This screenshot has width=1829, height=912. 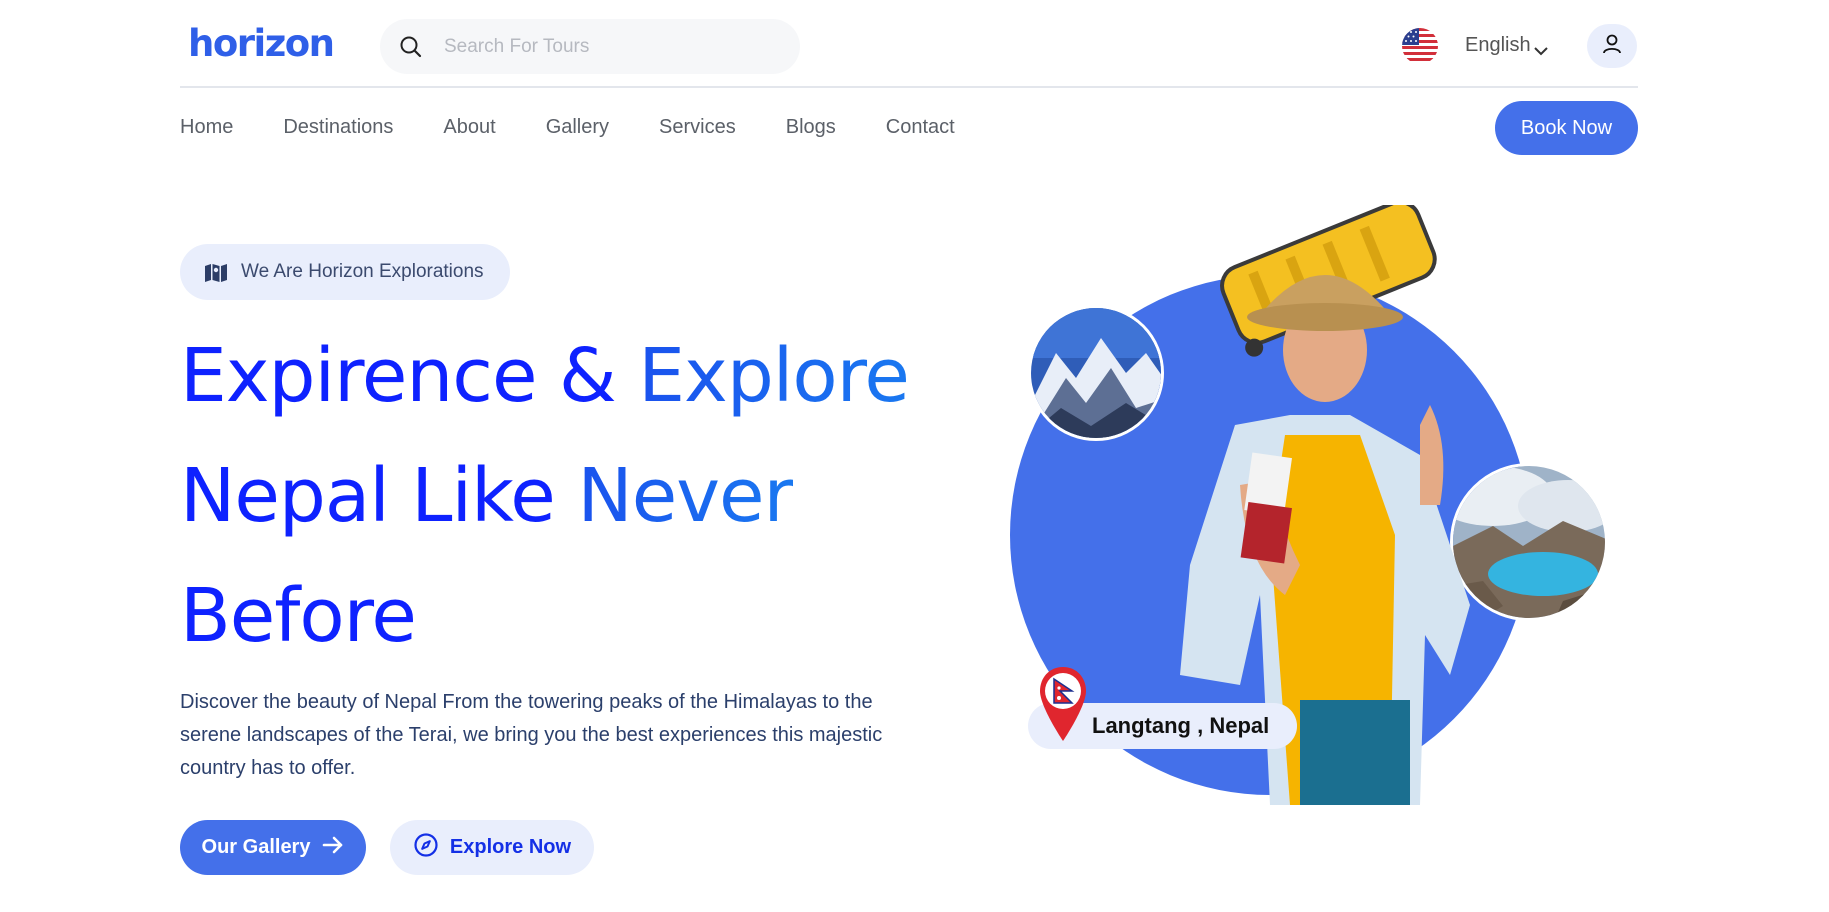 I want to click on nepal-flag-pin-icon, so click(x=1063, y=704).